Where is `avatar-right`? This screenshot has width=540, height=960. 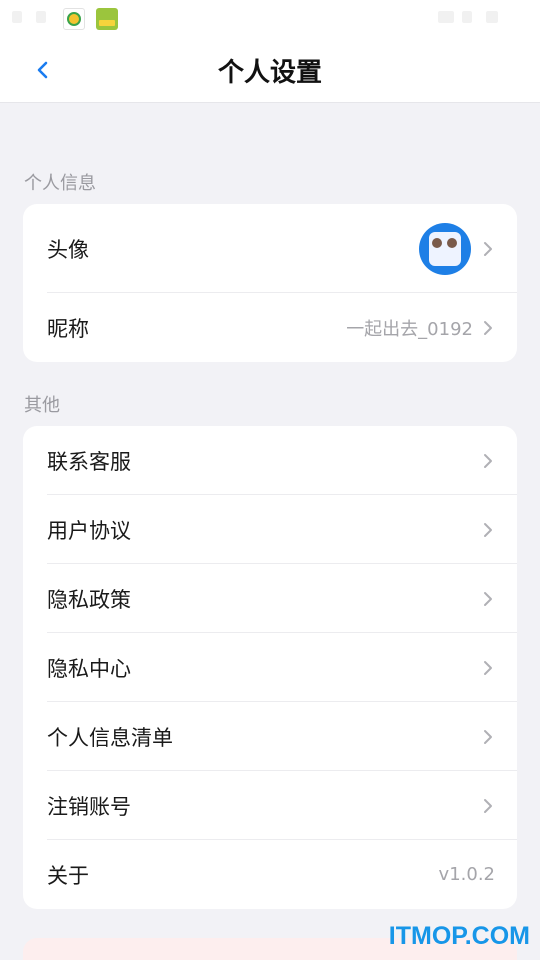
avatar-right is located at coordinates (457, 248).